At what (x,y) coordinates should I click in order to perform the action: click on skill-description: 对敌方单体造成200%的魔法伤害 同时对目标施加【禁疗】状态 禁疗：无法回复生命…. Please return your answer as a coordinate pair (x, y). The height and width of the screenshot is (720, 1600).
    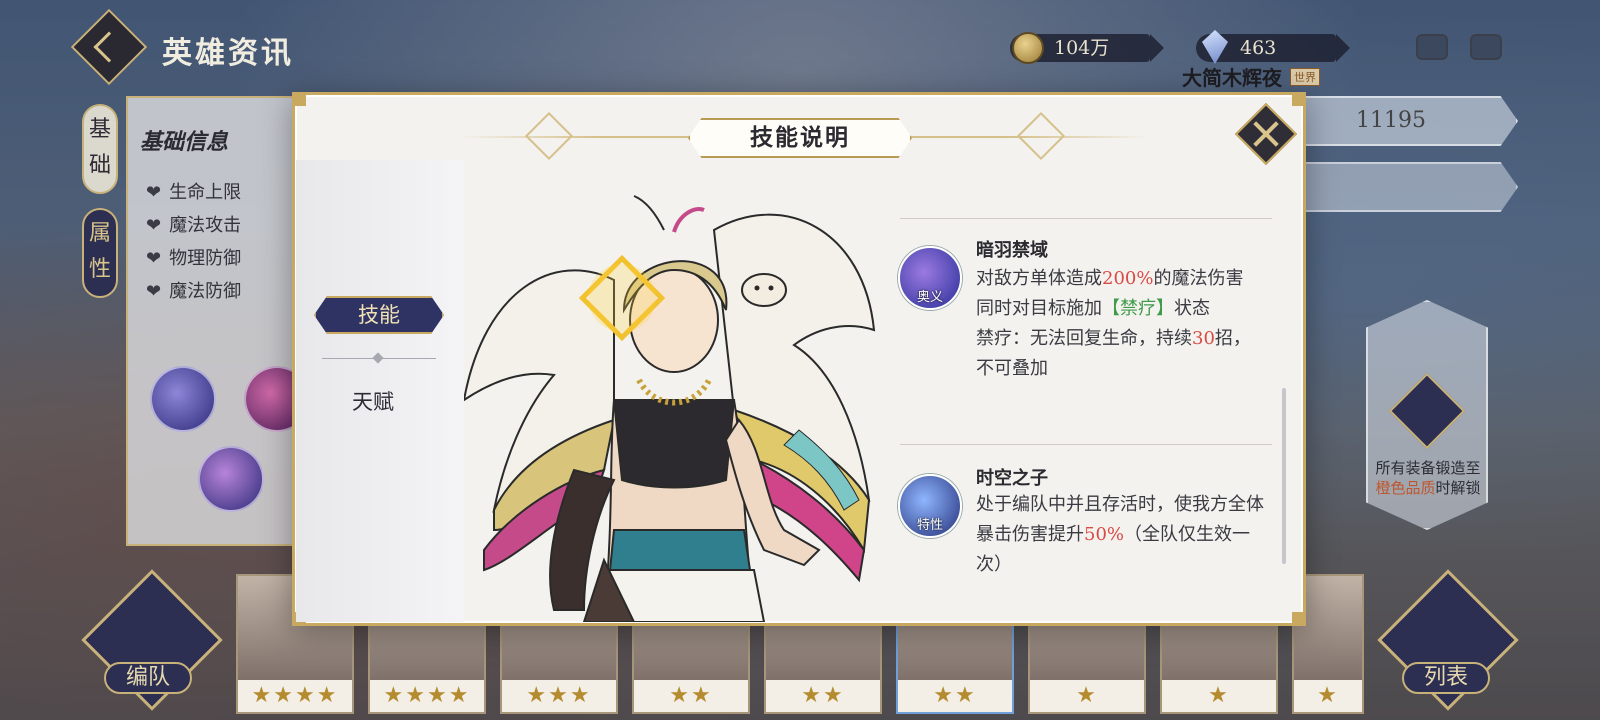
    Looking at the image, I should click on (1113, 323).